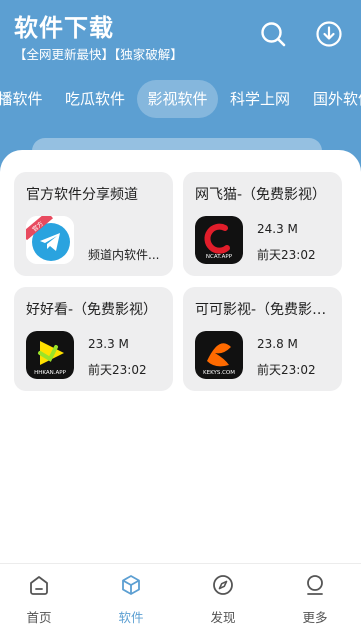 Image resolution: width=361 pixels, height=628 pixels. Describe the element at coordinates (23, 99) in the screenshot. I see `tab-live: 播软件` at that location.